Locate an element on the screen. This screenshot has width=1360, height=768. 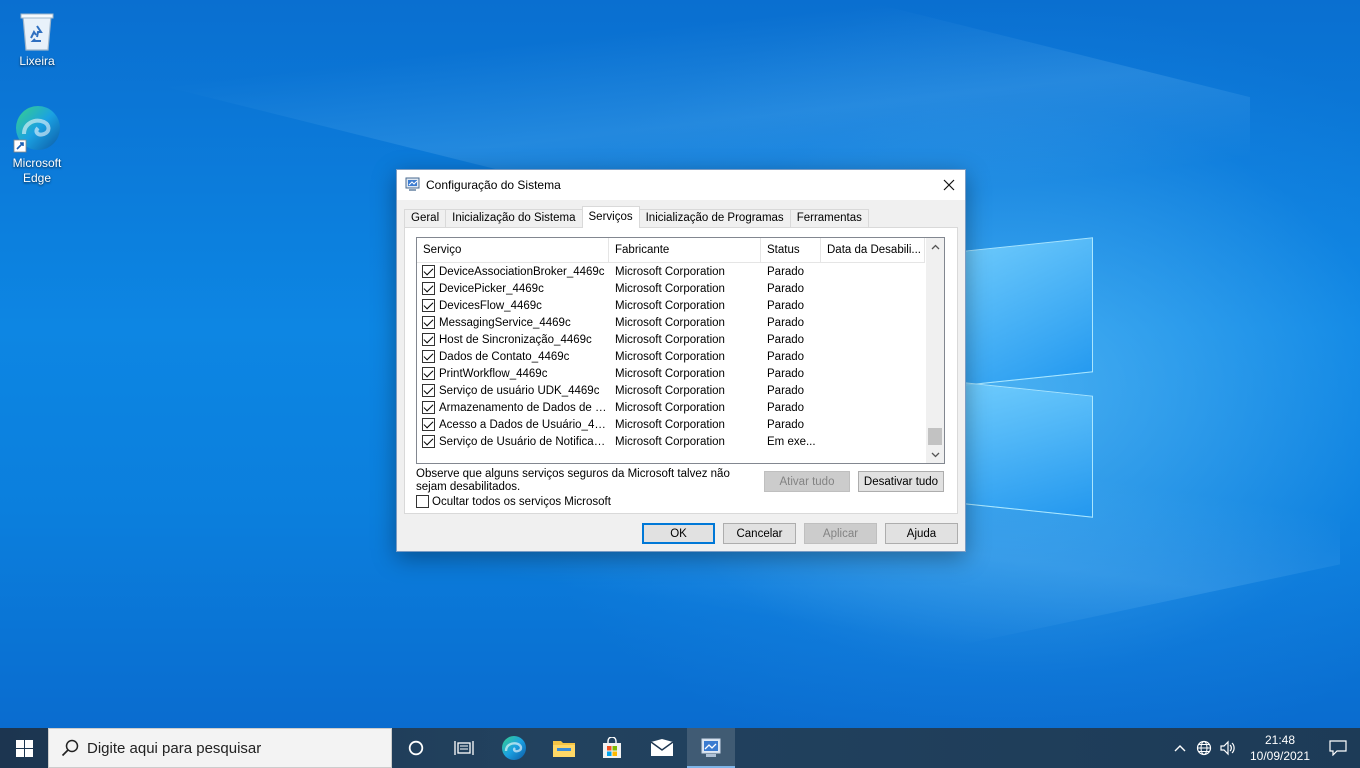
msconfig-icon is located at coordinates (412, 184).